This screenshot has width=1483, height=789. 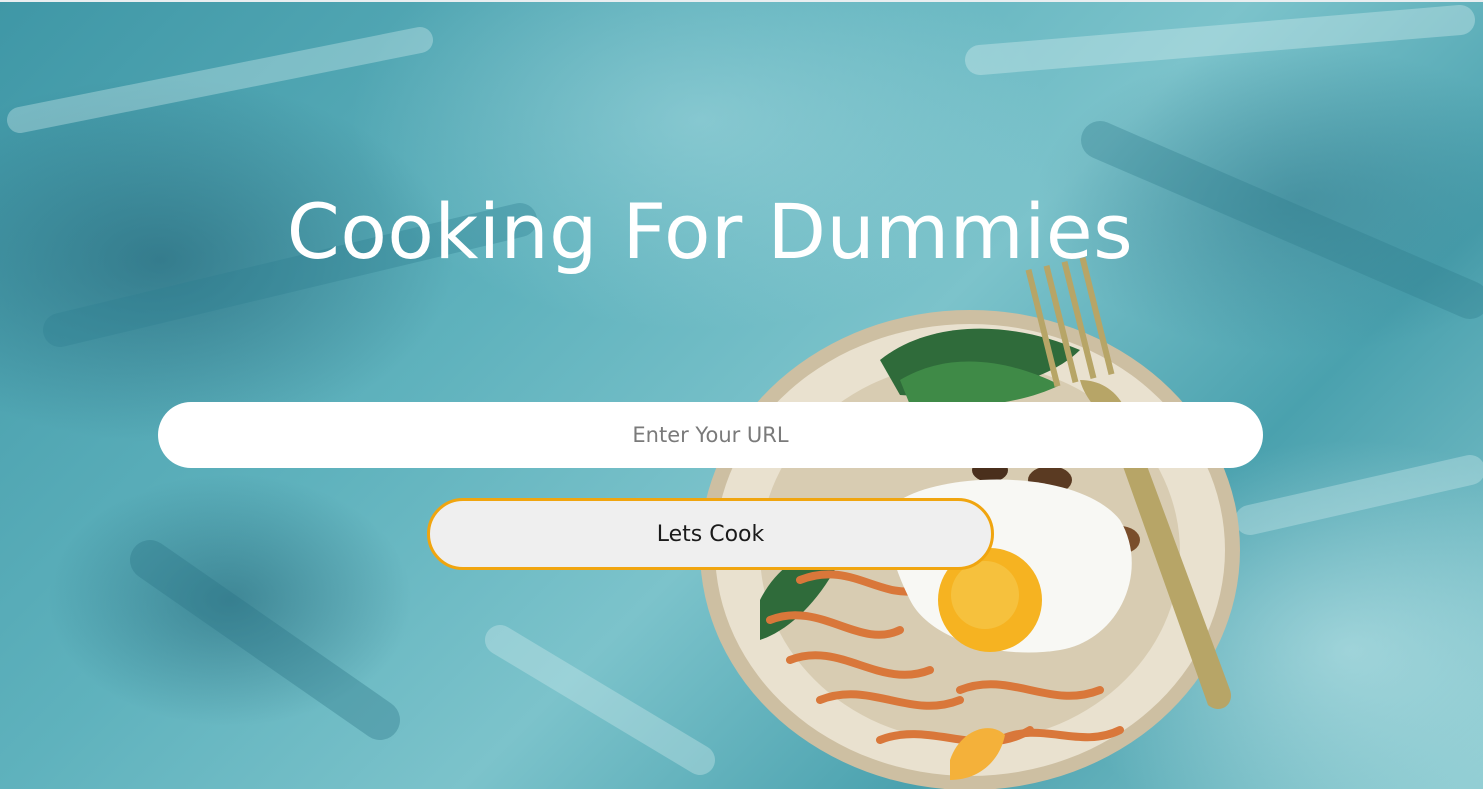 What do you see at coordinates (710, 435) in the screenshot?
I see `url-input` at bounding box center [710, 435].